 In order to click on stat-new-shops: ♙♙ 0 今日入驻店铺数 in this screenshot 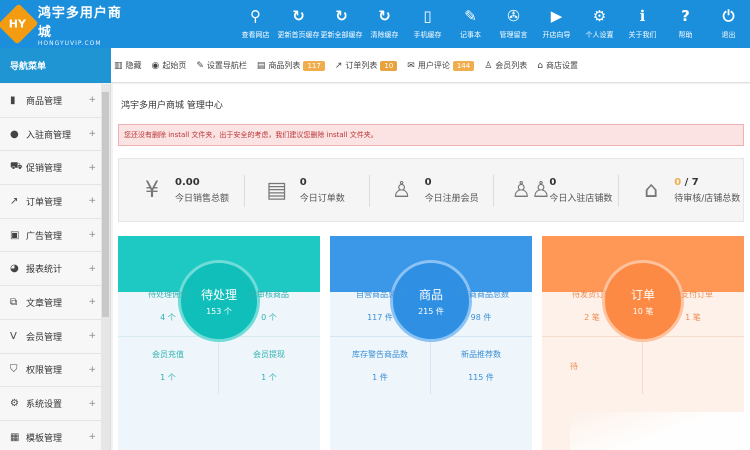, I will do `click(555, 190)`.